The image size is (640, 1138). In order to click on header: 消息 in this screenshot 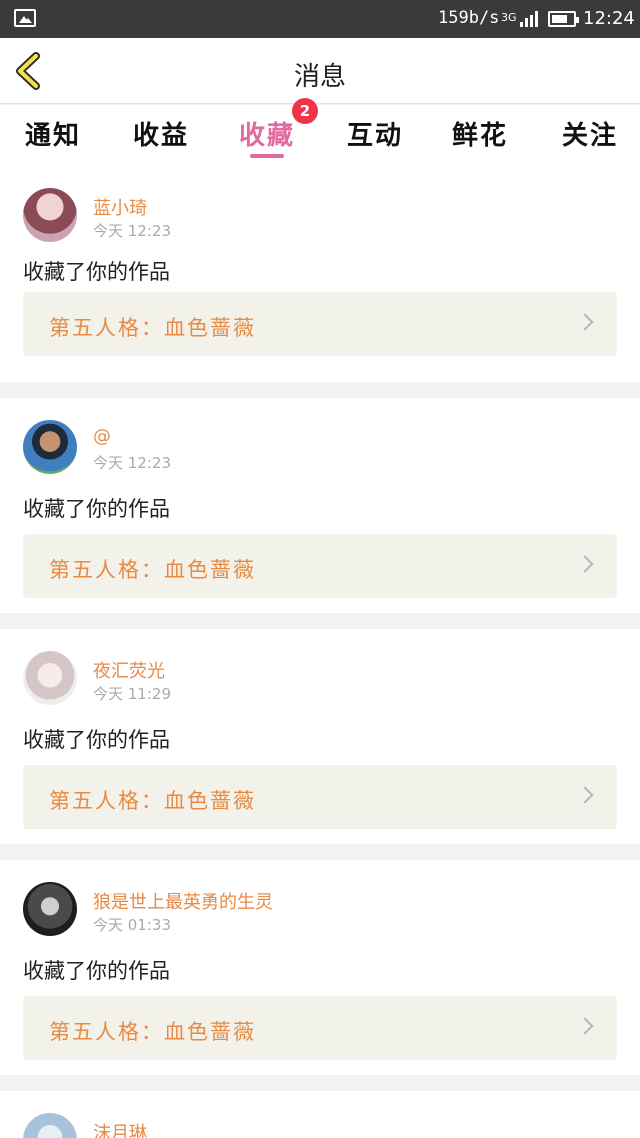, I will do `click(320, 71)`.